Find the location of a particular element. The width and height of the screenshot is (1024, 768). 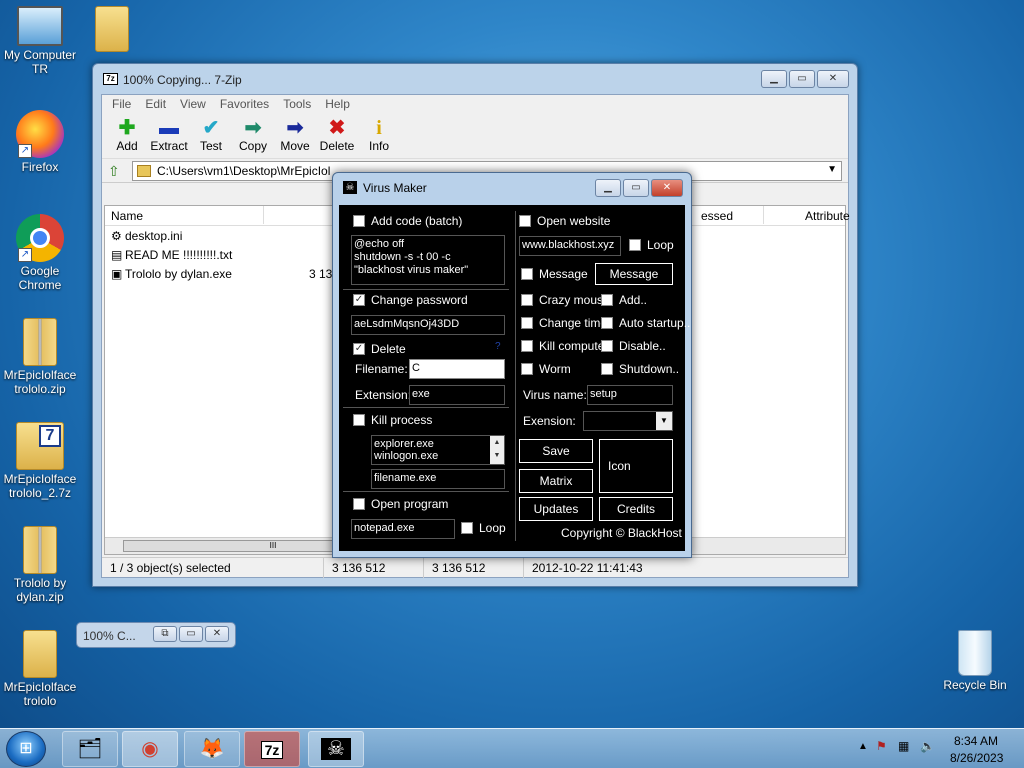

network-icon: ▦ is located at coordinates (903, 746).